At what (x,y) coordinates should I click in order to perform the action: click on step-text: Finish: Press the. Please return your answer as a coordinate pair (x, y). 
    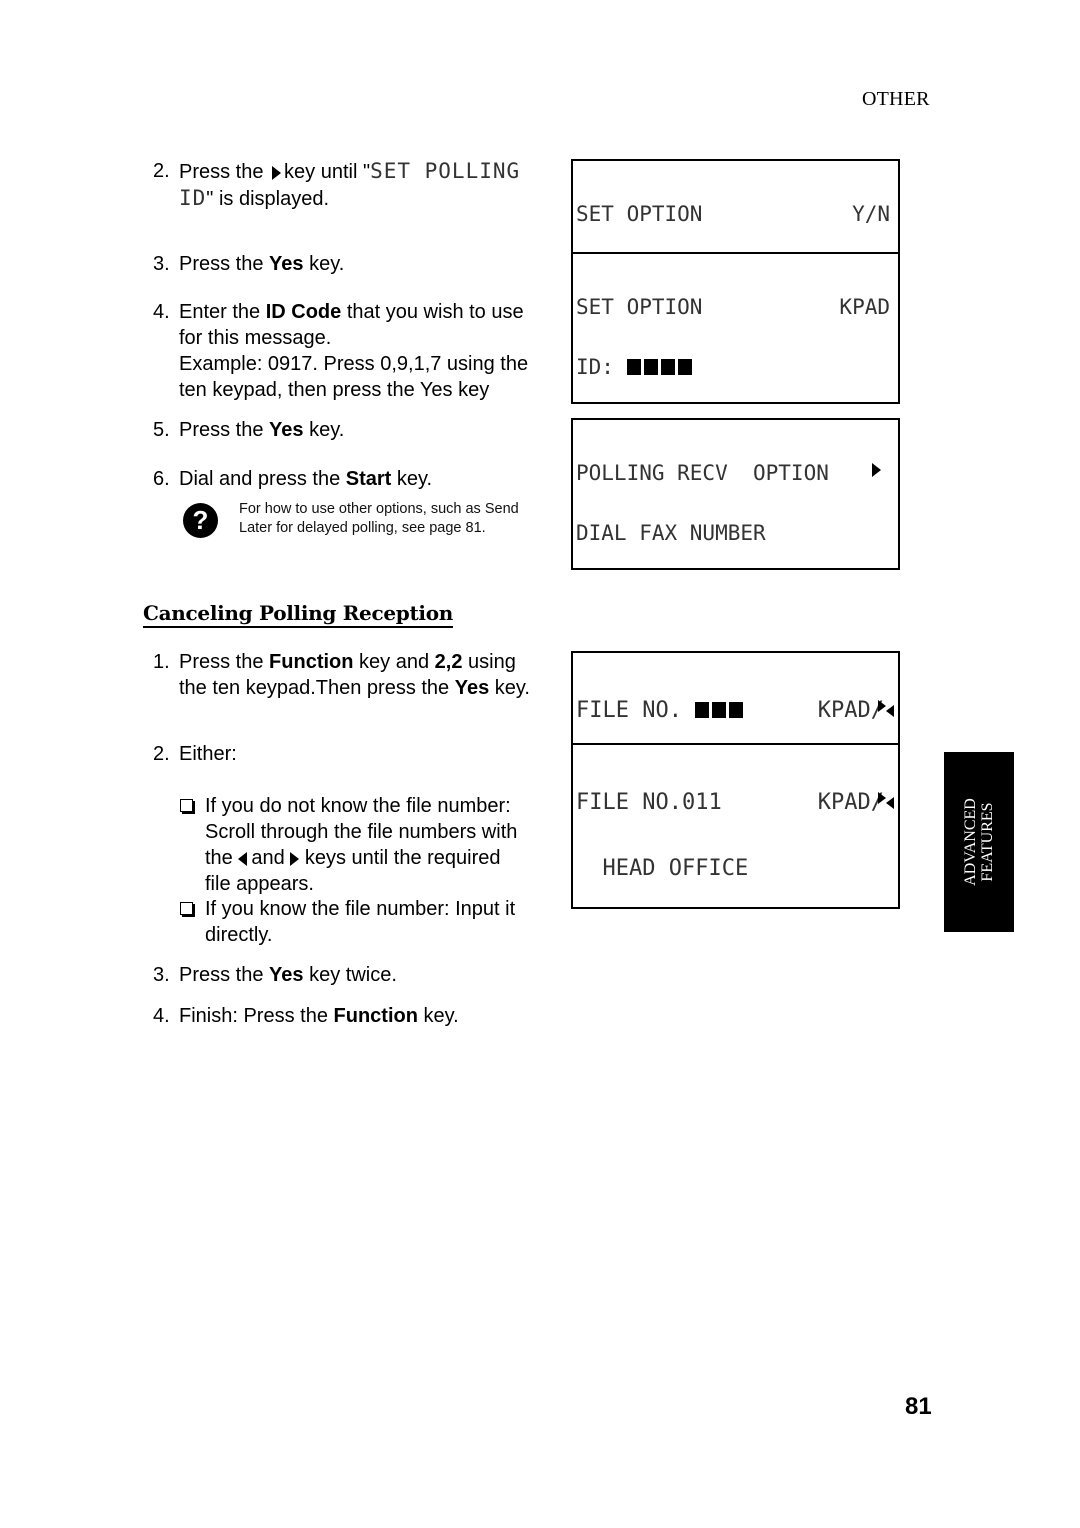
    Looking at the image, I should click on (256, 1016).